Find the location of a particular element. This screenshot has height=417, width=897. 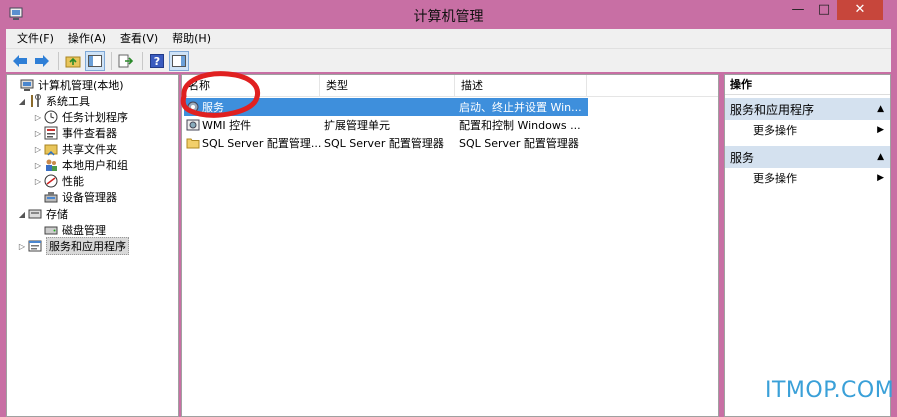

watermark: ITMOP.COM is located at coordinates (830, 390).